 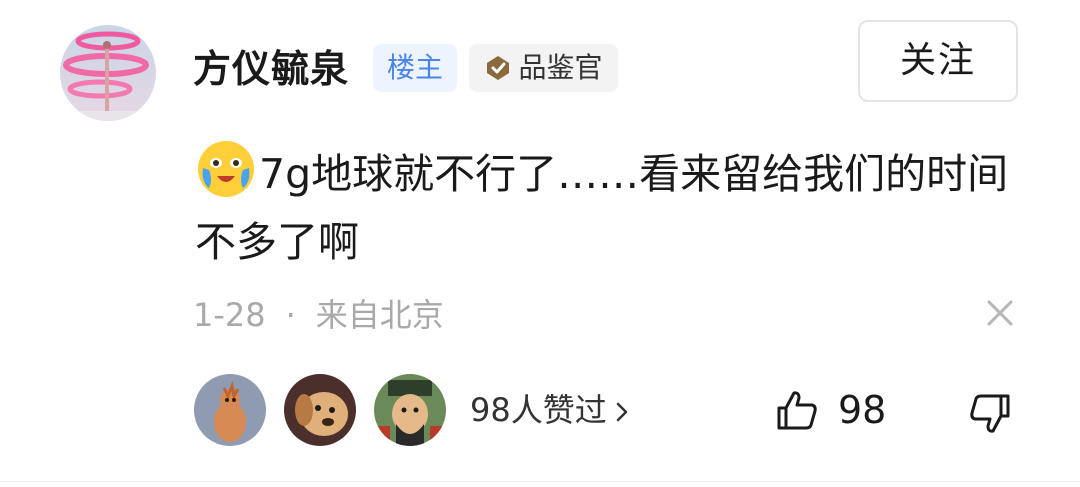 I want to click on comment-meta: 1-28 · 来自北京, so click(x=318, y=315).